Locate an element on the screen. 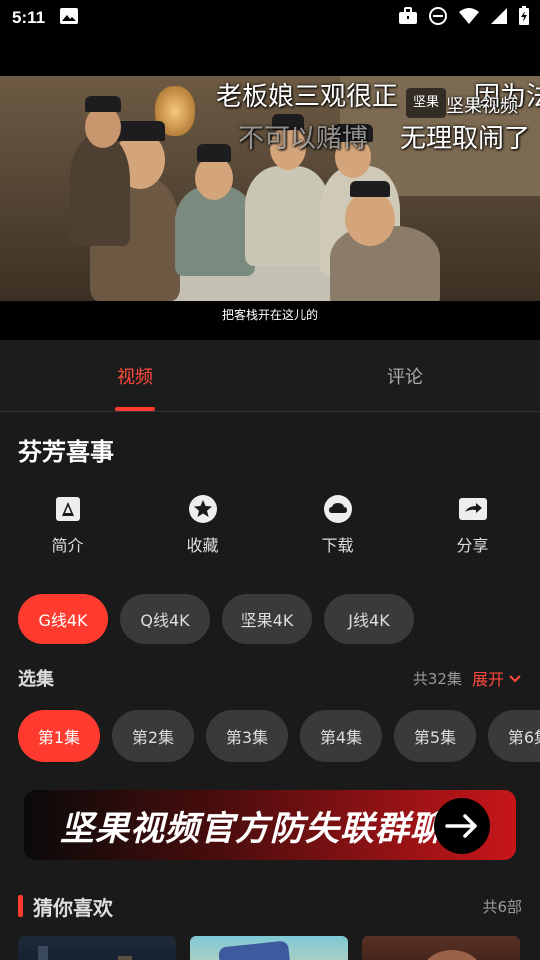 Image resolution: width=540 pixels, height=960 pixels. share-button: 分享 is located at coordinates (472, 538).